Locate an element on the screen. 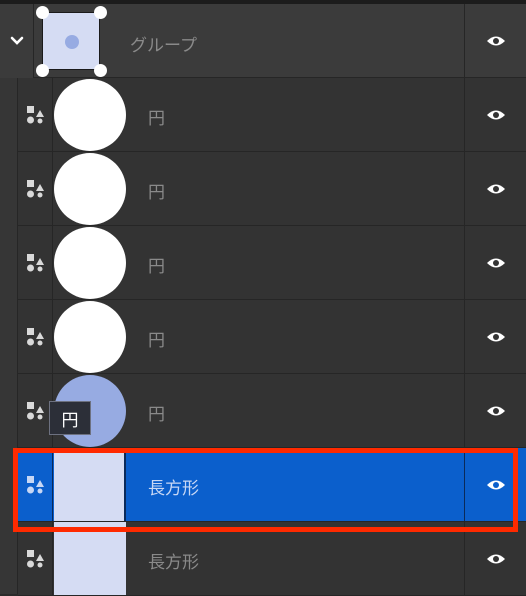 This screenshot has height=596, width=526. selection-handle-bottom-left is located at coordinates (42, 70).